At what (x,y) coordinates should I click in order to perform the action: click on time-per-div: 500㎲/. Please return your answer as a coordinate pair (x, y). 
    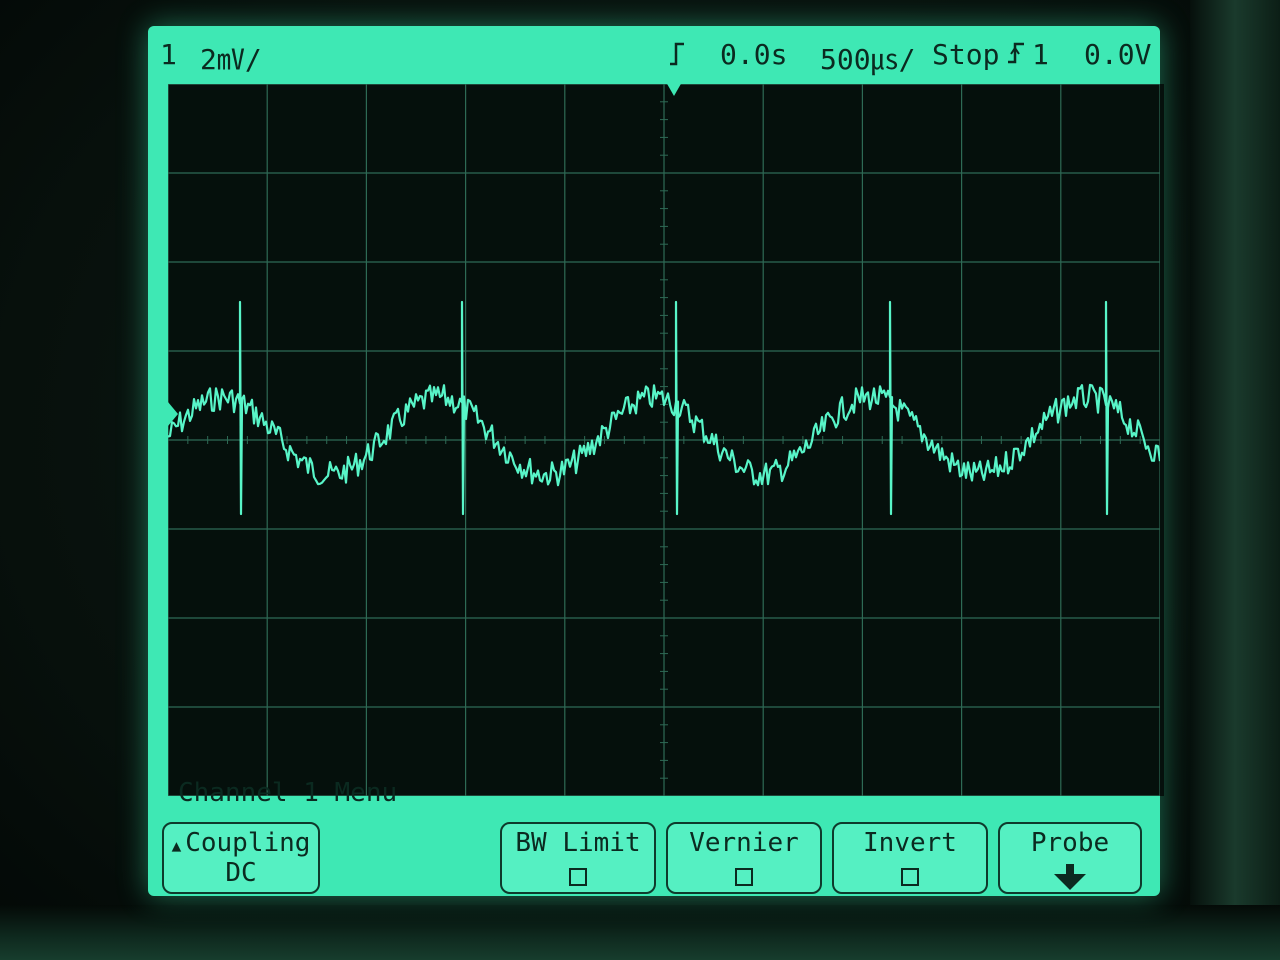
    Looking at the image, I should click on (868, 59).